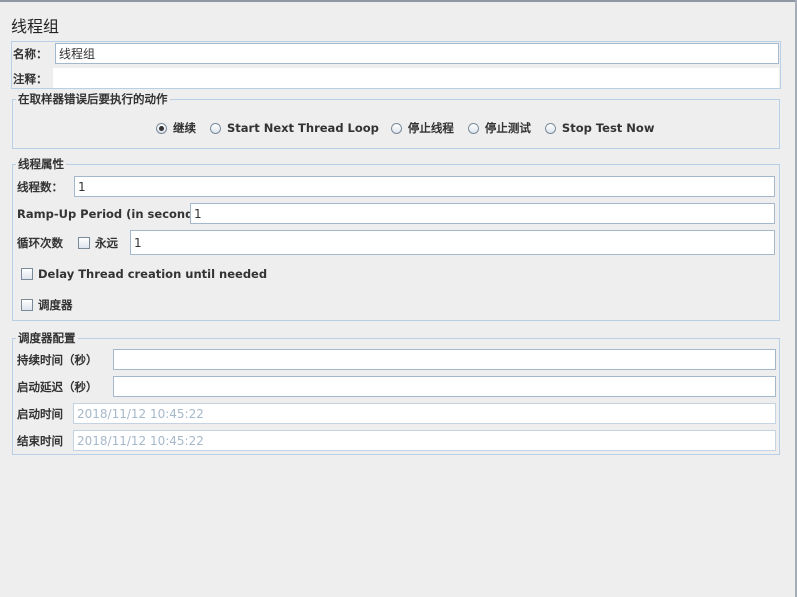 The image size is (797, 597). I want to click on radio-stop-test-now-indicator, so click(550, 128).